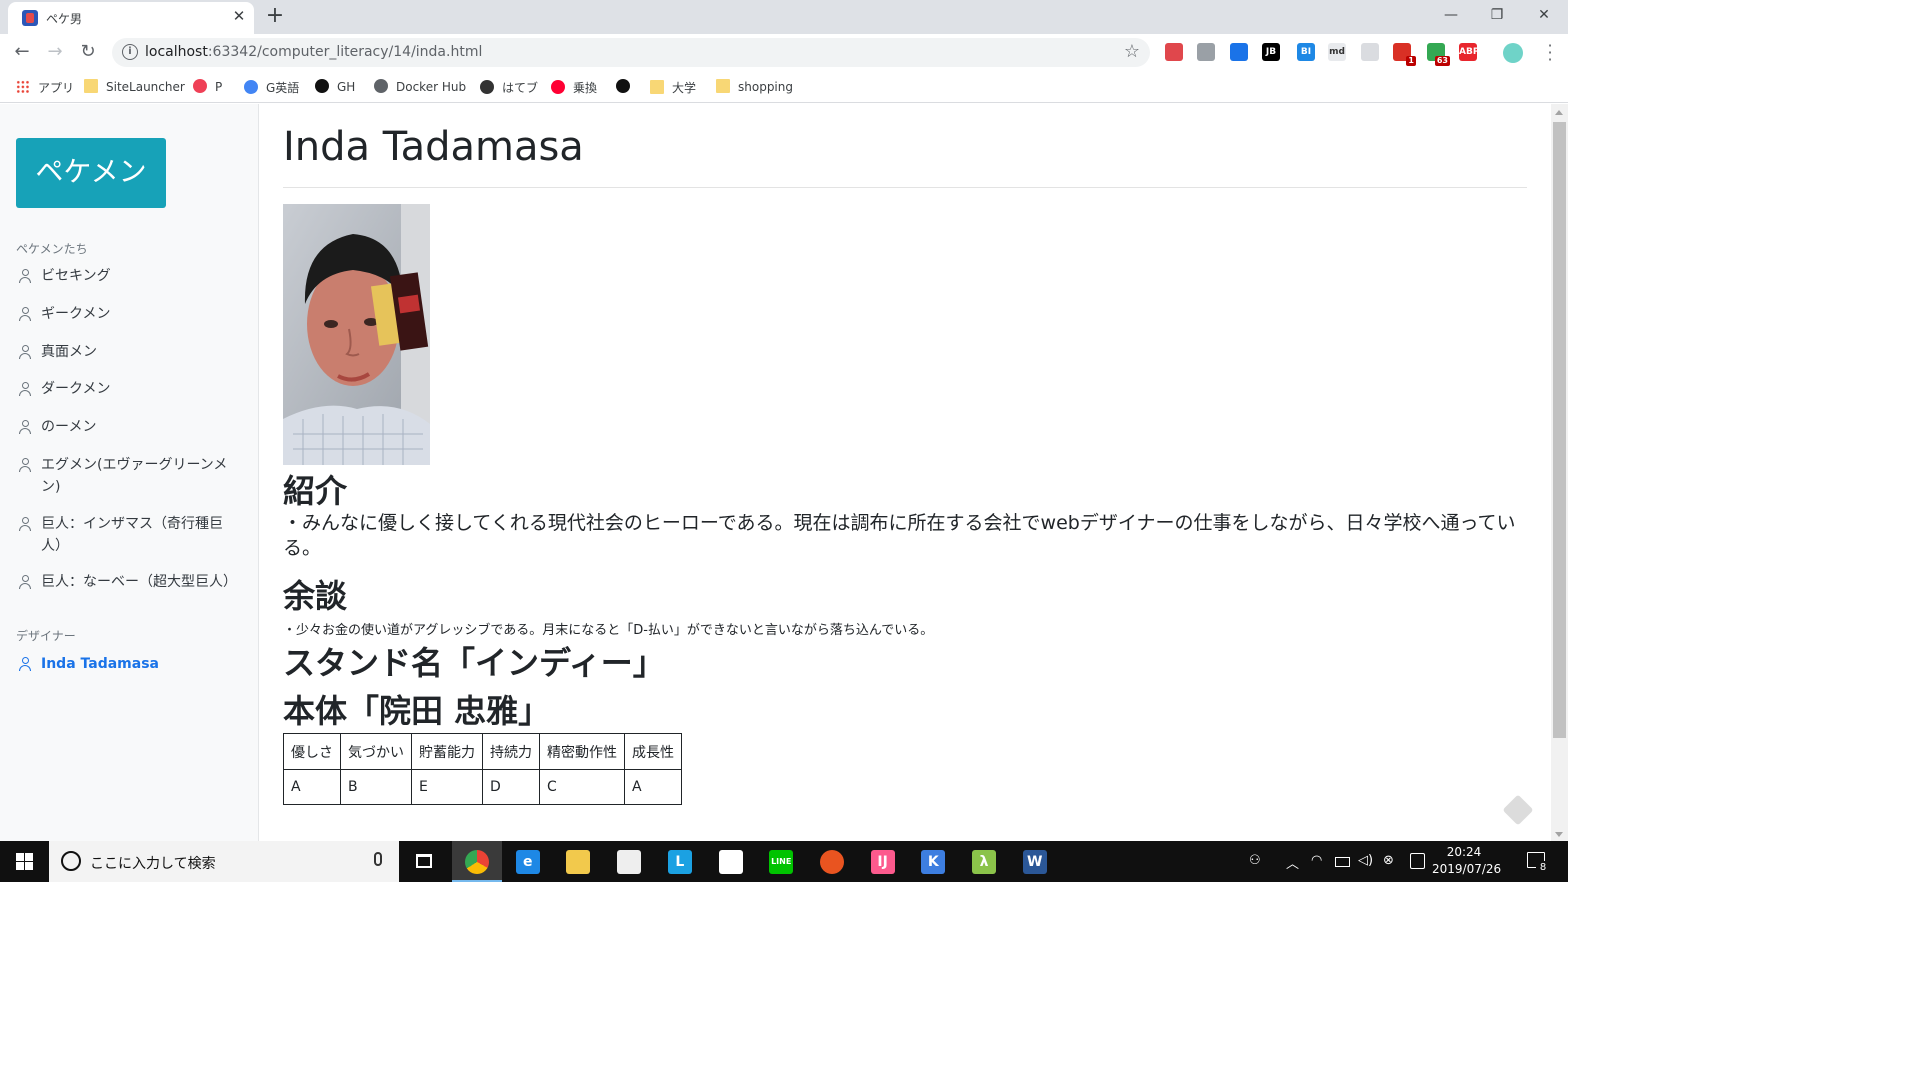 Image resolution: width=1920 pixels, height=1080 pixels. Describe the element at coordinates (1469, 52) in the screenshot. I see `abp-extension-icon: ABP` at that location.